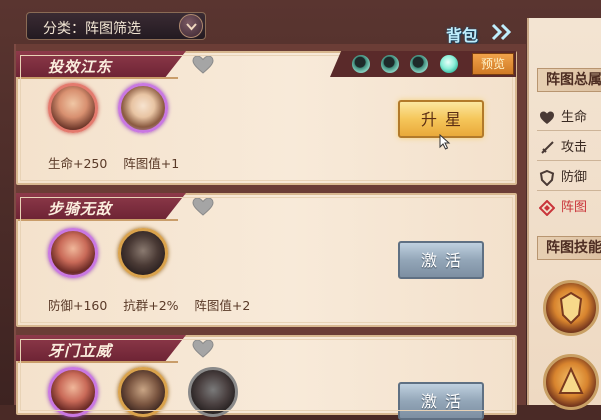  Describe the element at coordinates (114, 163) in the screenshot. I see `formation-bonus: 生命+250 阵图值+1` at that location.